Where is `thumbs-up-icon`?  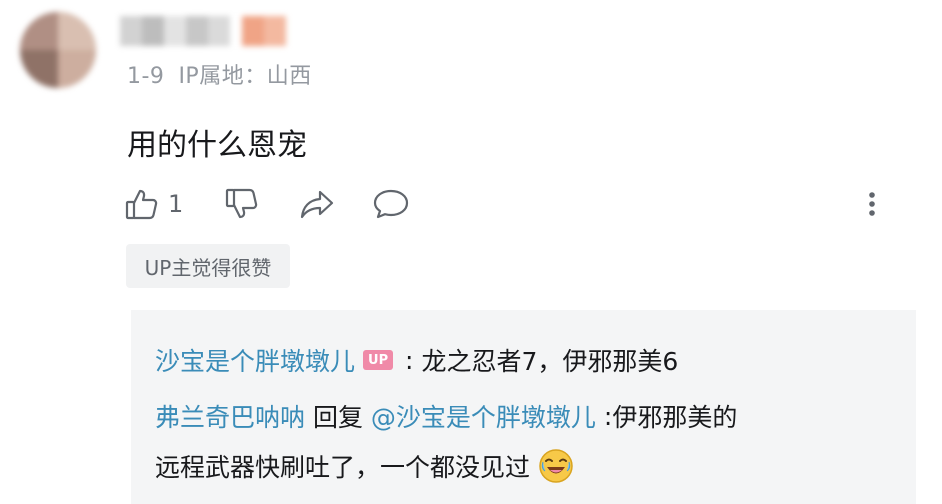 thumbs-up-icon is located at coordinates (142, 204).